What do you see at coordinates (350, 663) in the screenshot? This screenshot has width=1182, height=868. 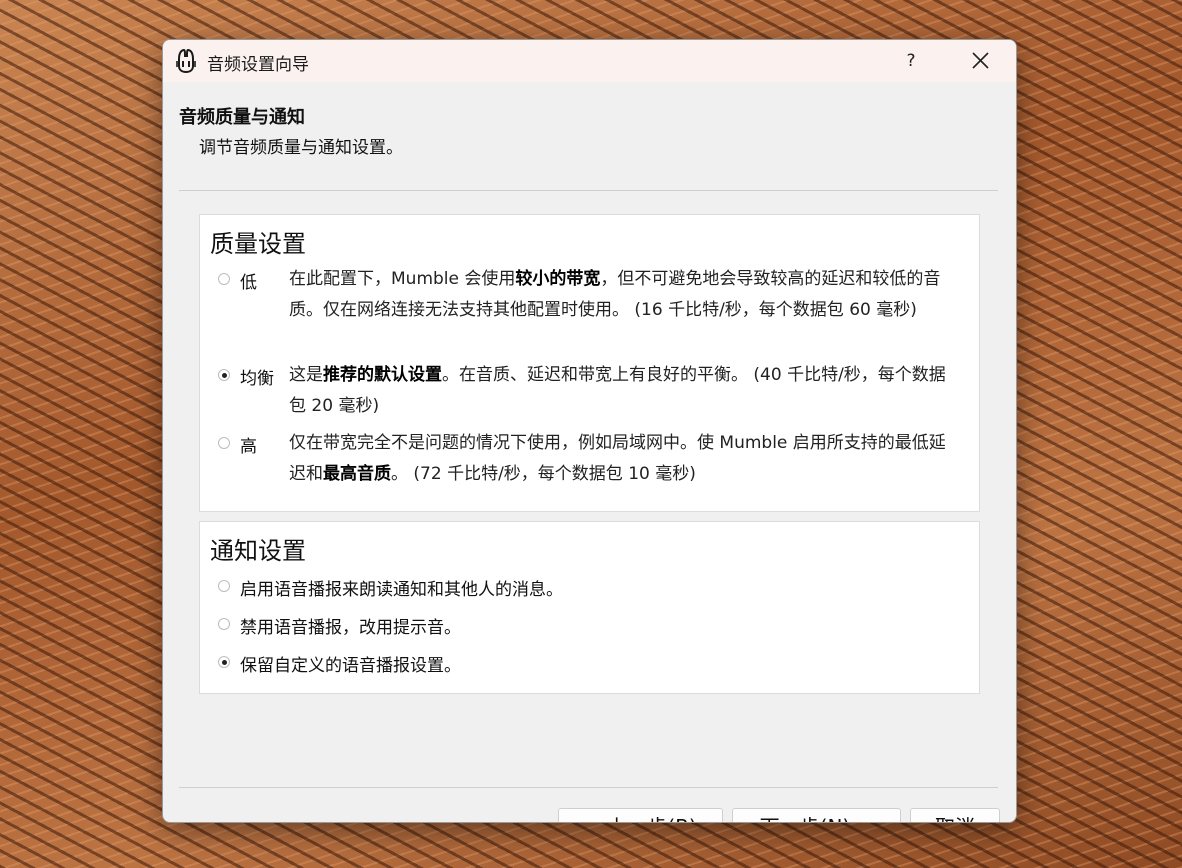 I see `tts-keep-custom-label: 保留自定义的语音播报设置。` at bounding box center [350, 663].